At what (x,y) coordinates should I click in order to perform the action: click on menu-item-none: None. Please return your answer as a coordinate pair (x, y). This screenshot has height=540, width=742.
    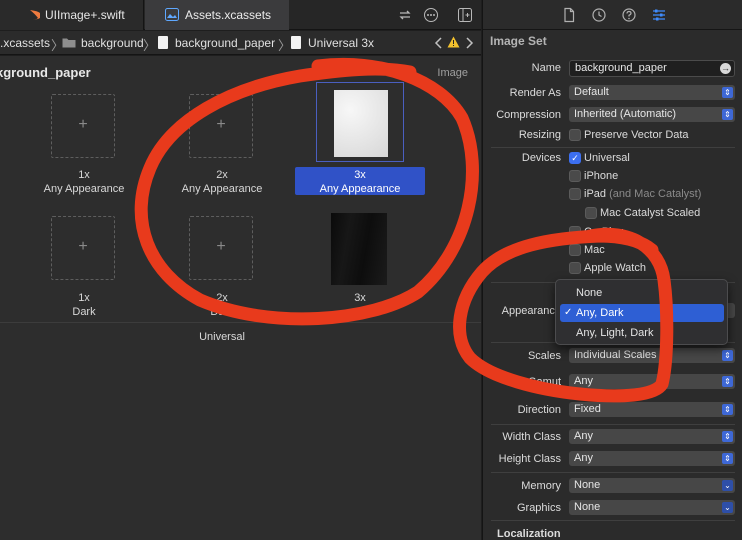
    Looking at the image, I should click on (642, 293).